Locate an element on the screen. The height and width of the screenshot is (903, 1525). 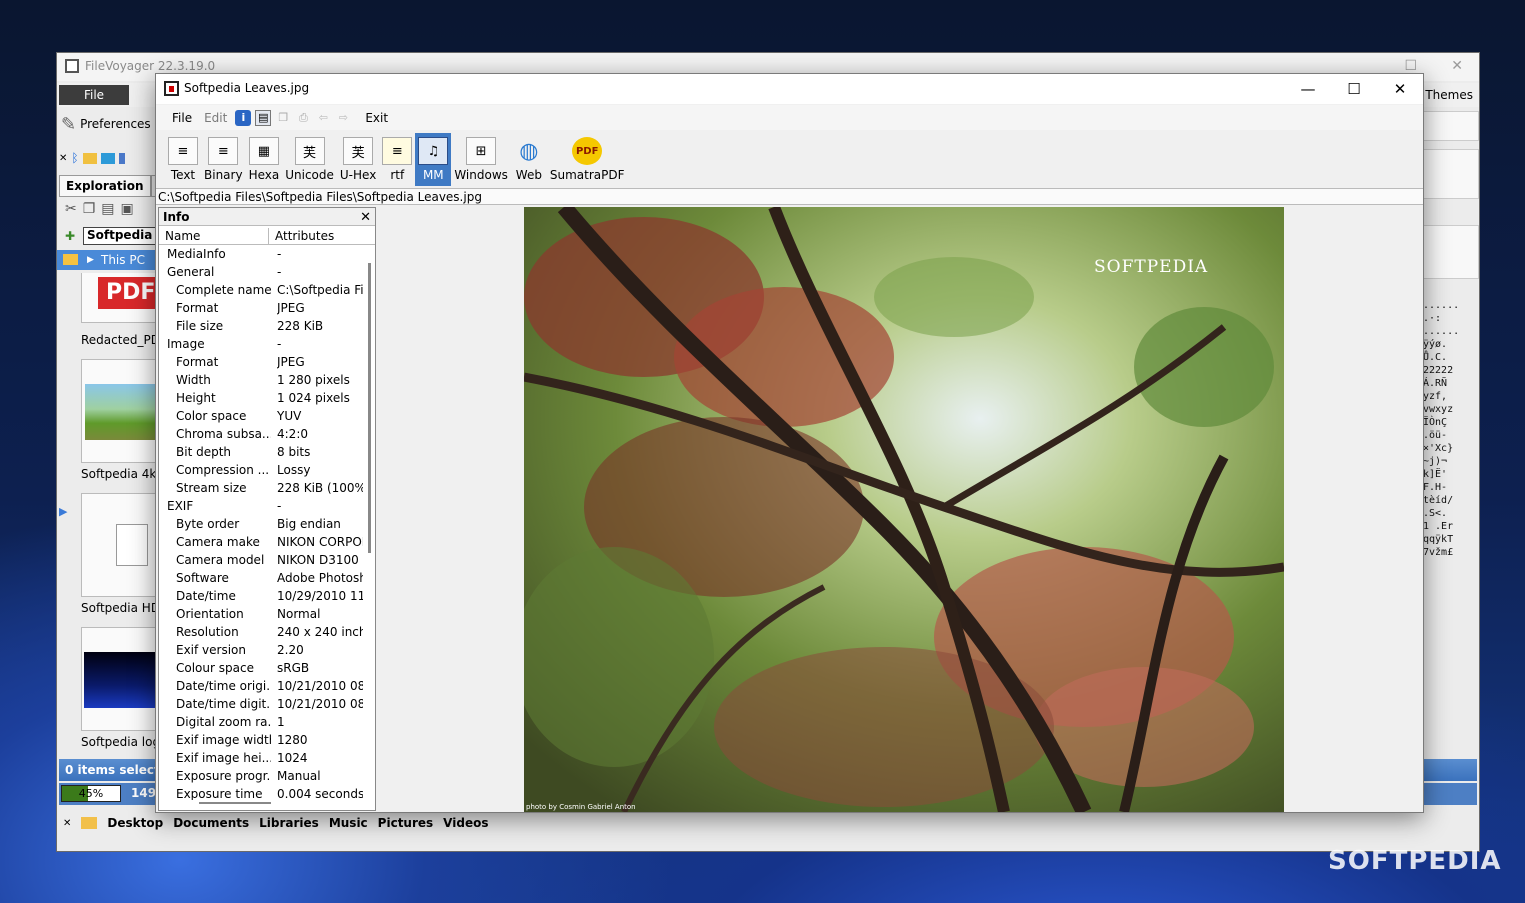
view-hexa-button: ▦ Hexa is located at coordinates (264, 159).